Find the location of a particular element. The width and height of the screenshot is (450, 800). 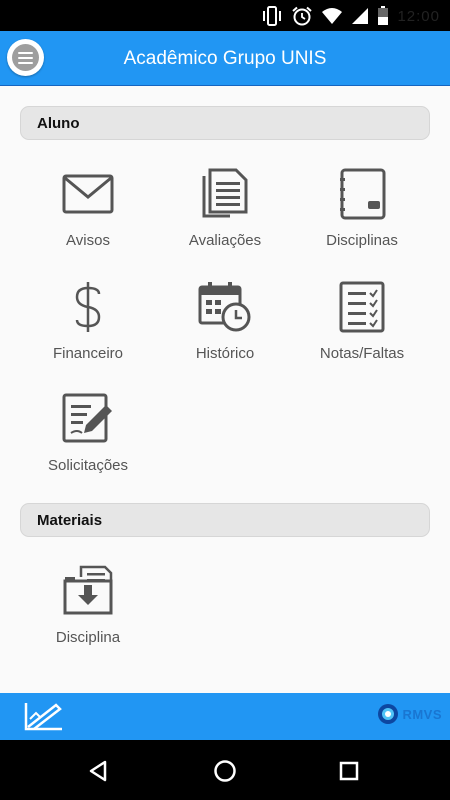

wifi-icon is located at coordinates (332, 16).